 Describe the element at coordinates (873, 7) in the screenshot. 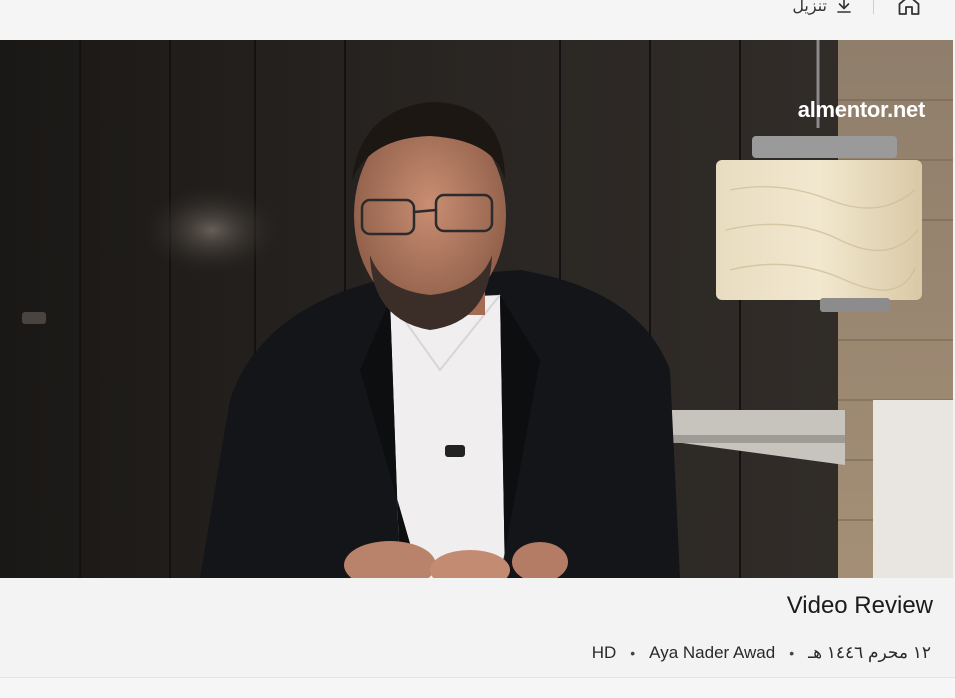

I see `toolbar-divider` at that location.